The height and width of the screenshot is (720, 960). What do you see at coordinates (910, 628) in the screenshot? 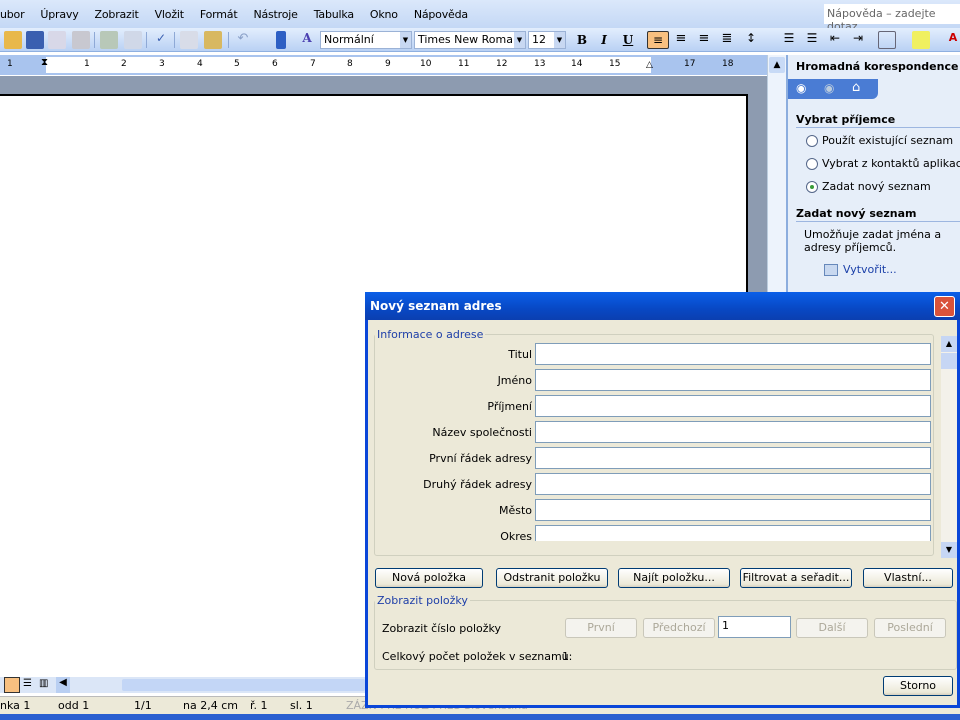
I see `last-button: Poslední` at bounding box center [910, 628].